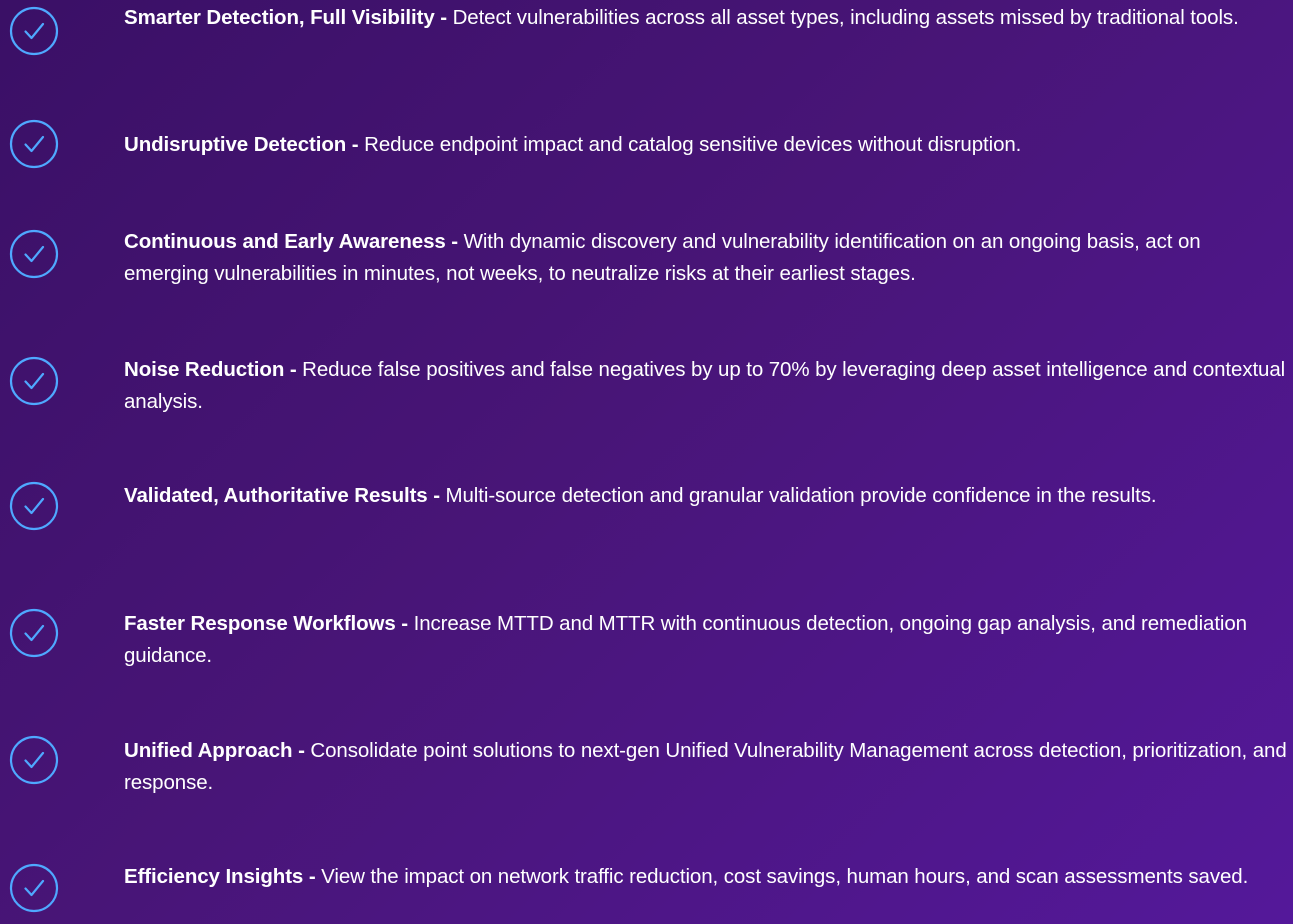  I want to click on feature-title: Efficiency Insights -, so click(223, 876).